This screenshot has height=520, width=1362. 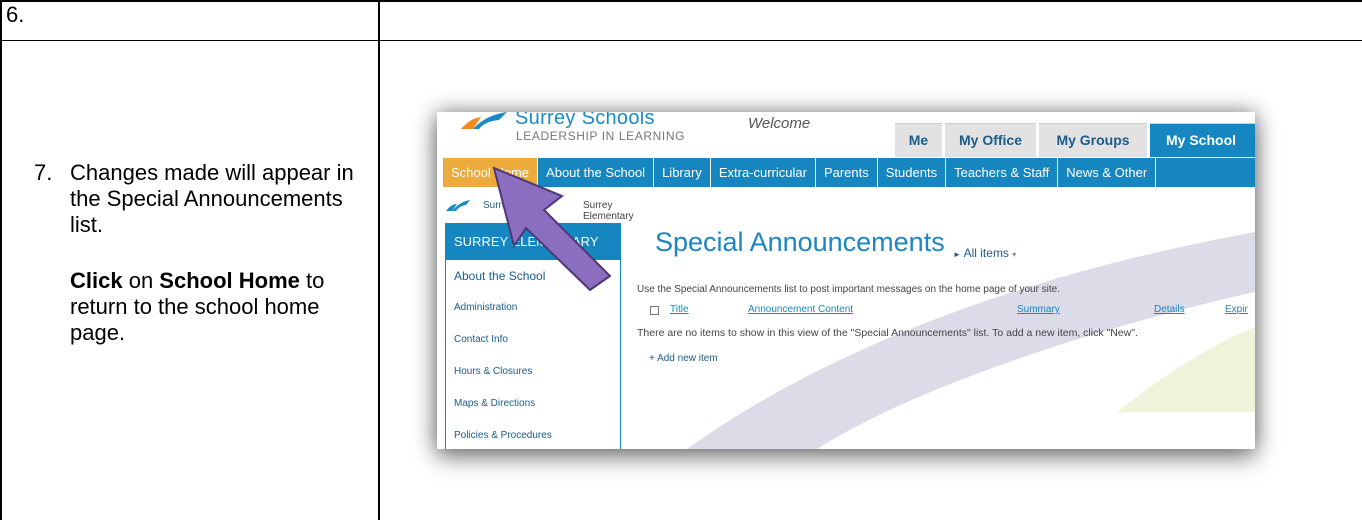 I want to click on chevron-down-icon: ▾, so click(x=1014, y=254).